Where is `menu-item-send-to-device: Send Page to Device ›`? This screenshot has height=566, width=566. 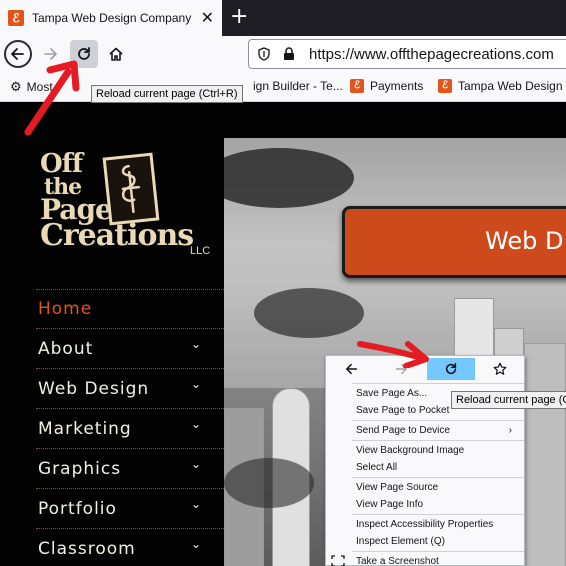 menu-item-send-to-device: Send Page to Device › is located at coordinates (438, 431).